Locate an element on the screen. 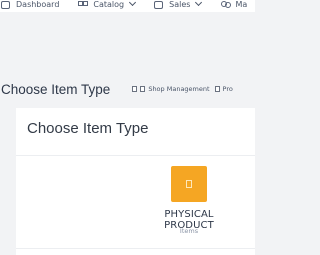  home-icon is located at coordinates (135, 89).